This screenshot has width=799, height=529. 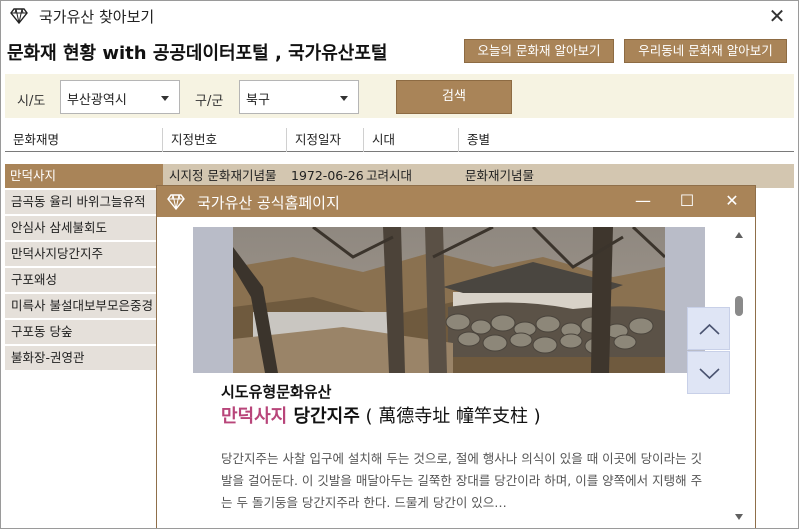 What do you see at coordinates (82, 332) in the screenshot?
I see `list-item: 구포동 당숲` at bounding box center [82, 332].